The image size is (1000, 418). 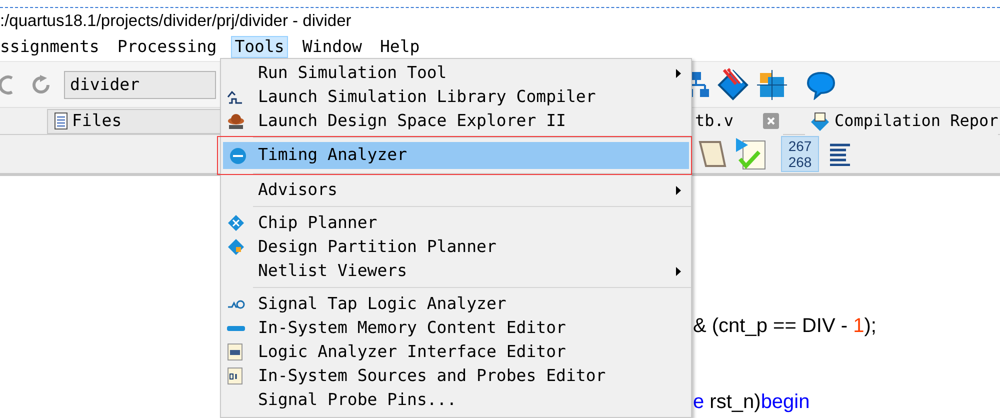 I want to click on files-label: Files, so click(x=97, y=121).